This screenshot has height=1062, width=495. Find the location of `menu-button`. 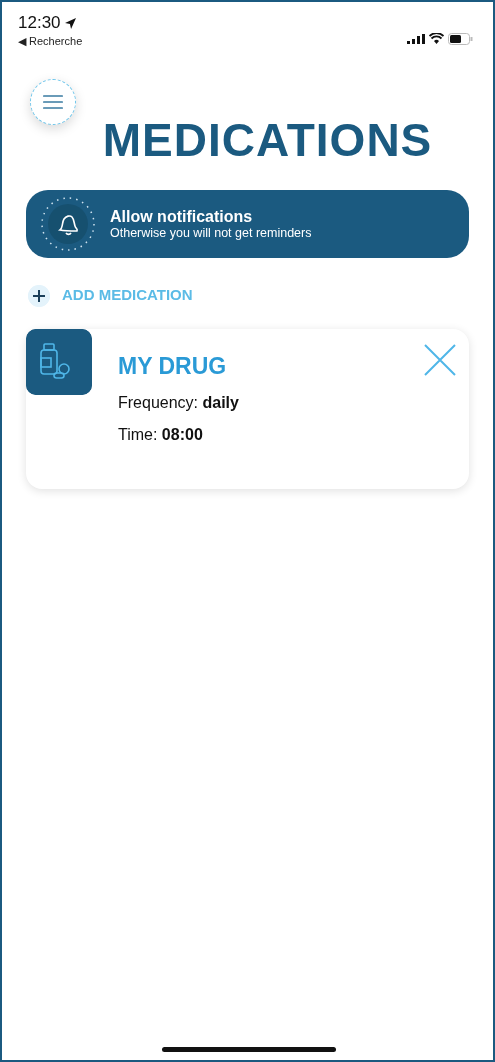

menu-button is located at coordinates (53, 102).